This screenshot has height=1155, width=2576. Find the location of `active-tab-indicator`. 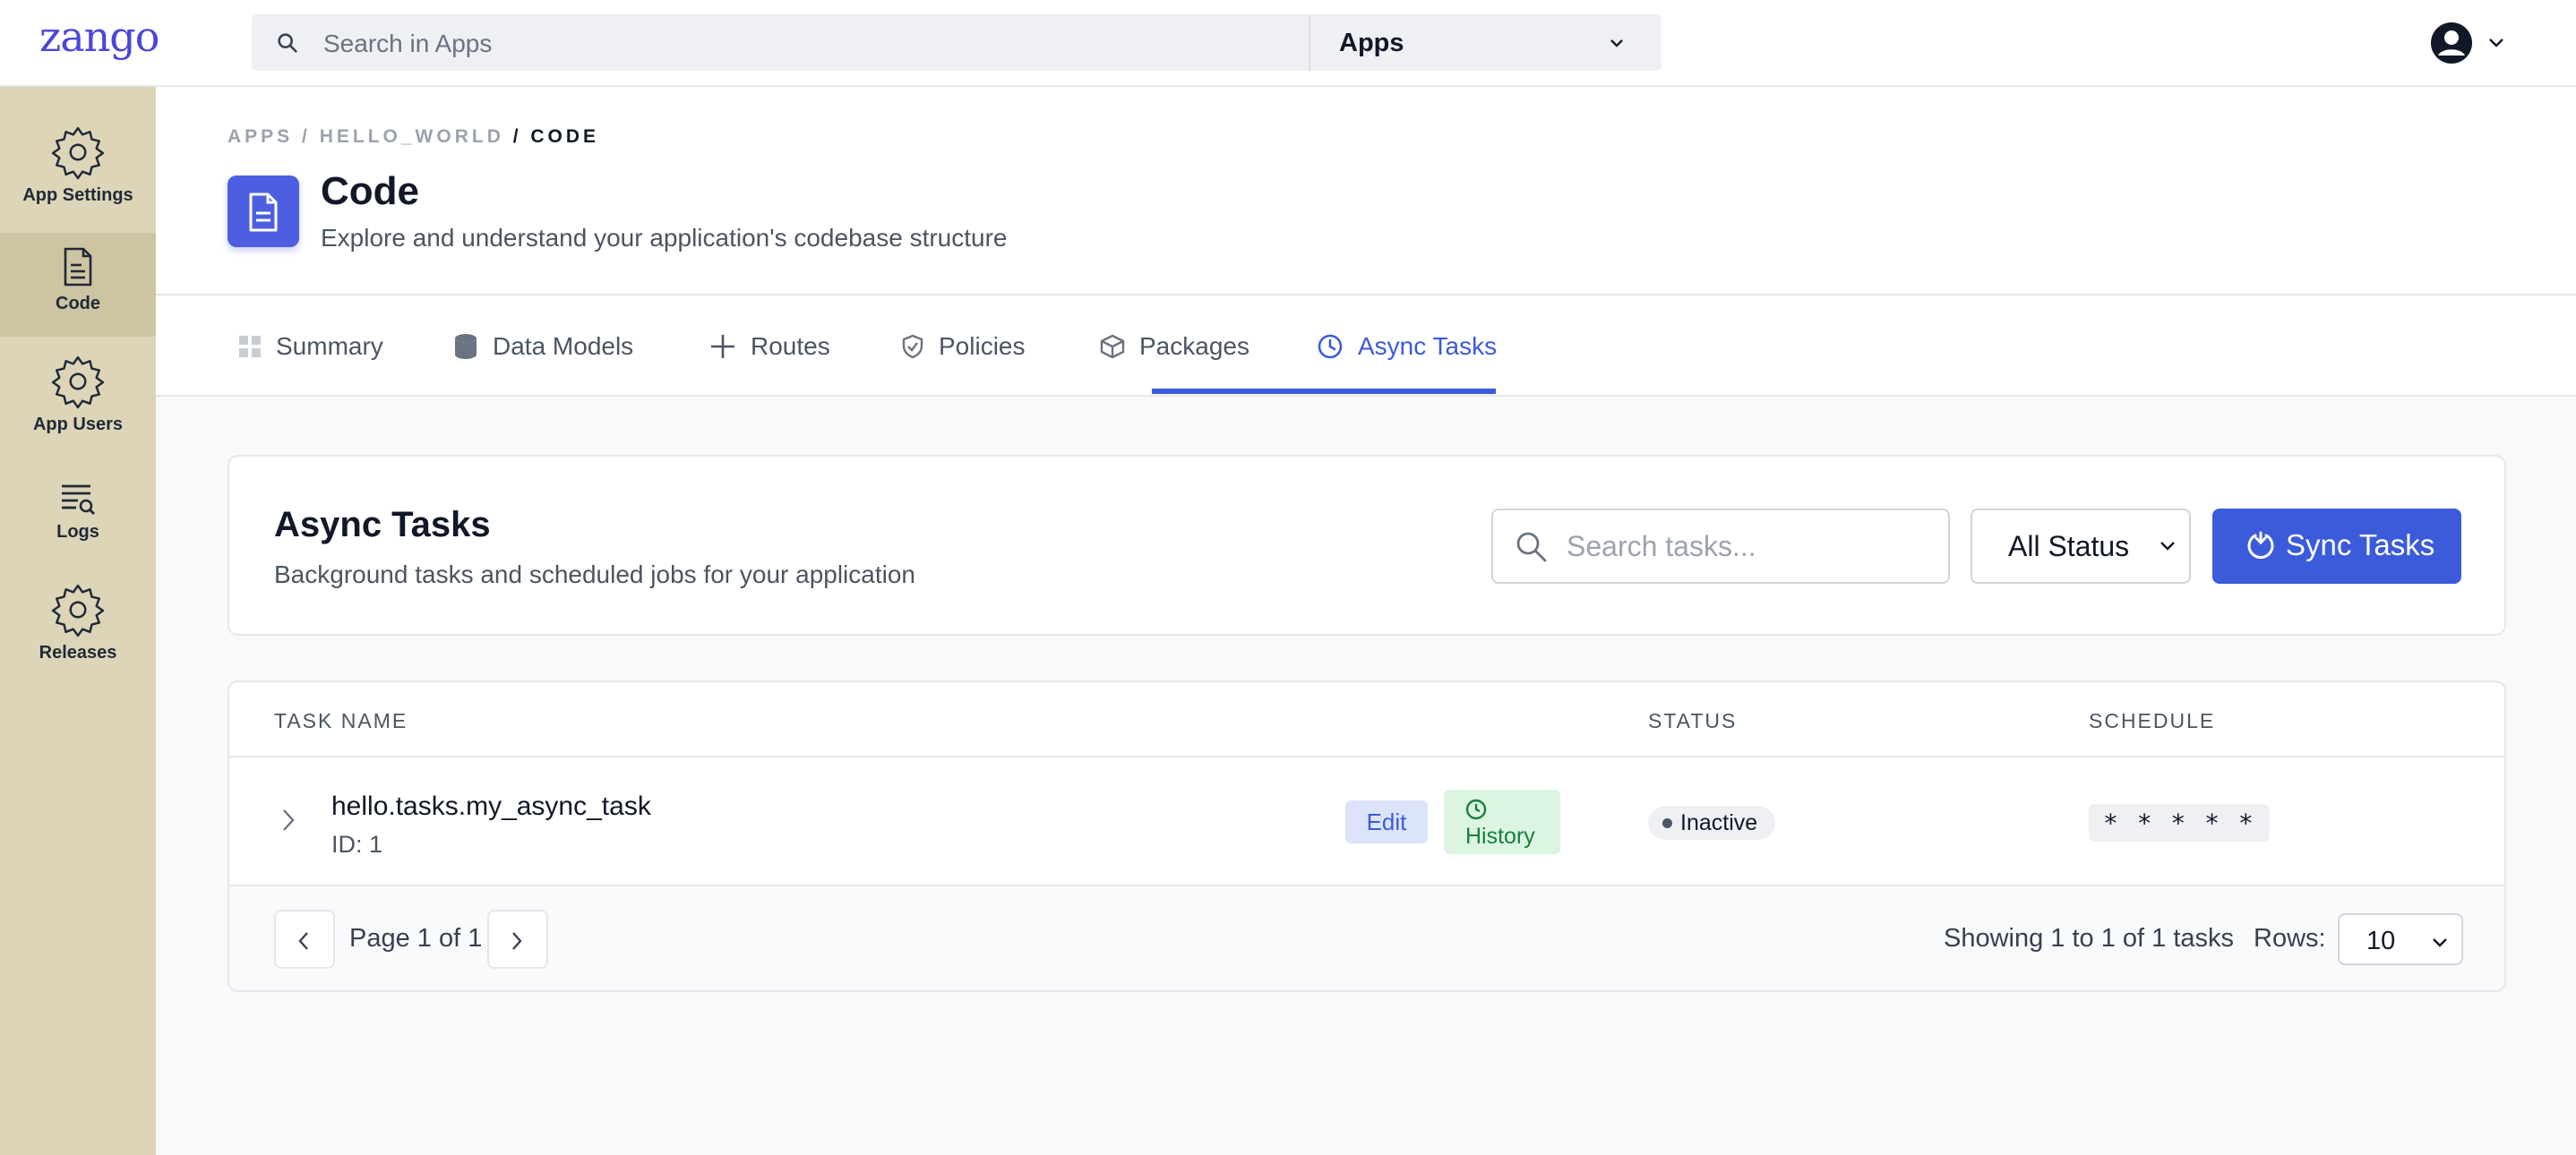

active-tab-indicator is located at coordinates (1324, 391).